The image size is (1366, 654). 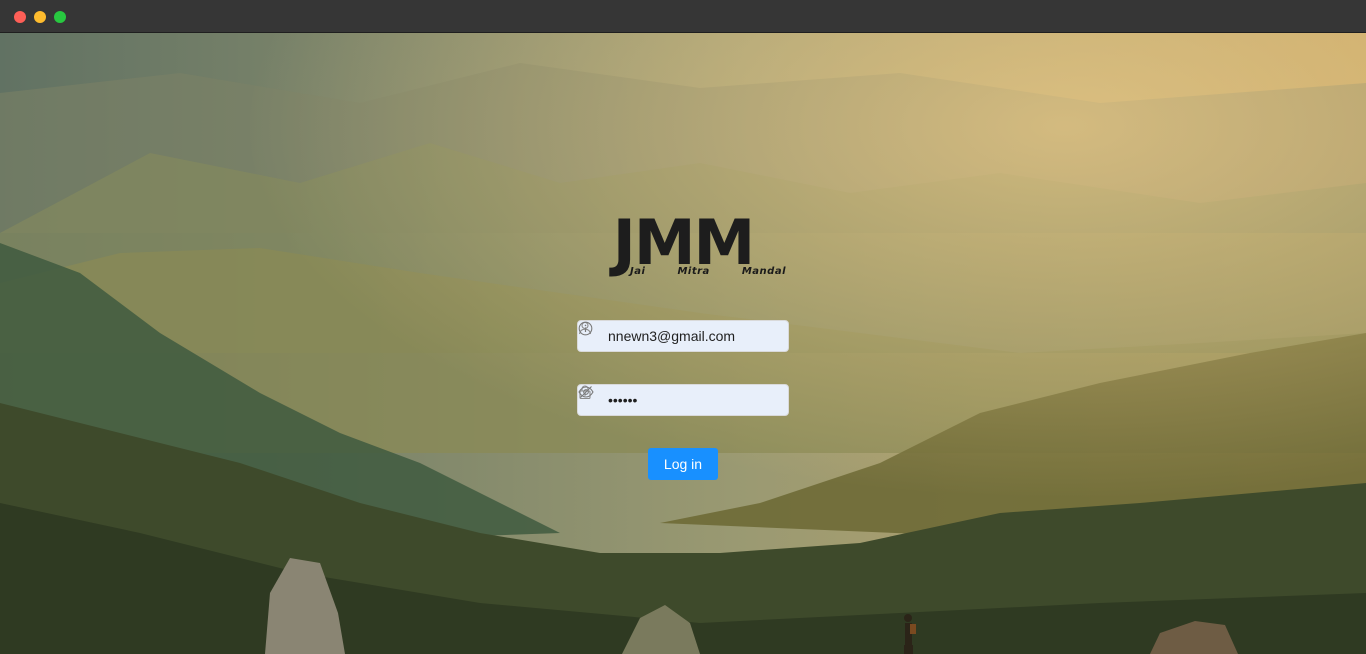 What do you see at coordinates (40, 17) in the screenshot?
I see `window-minimize-button` at bounding box center [40, 17].